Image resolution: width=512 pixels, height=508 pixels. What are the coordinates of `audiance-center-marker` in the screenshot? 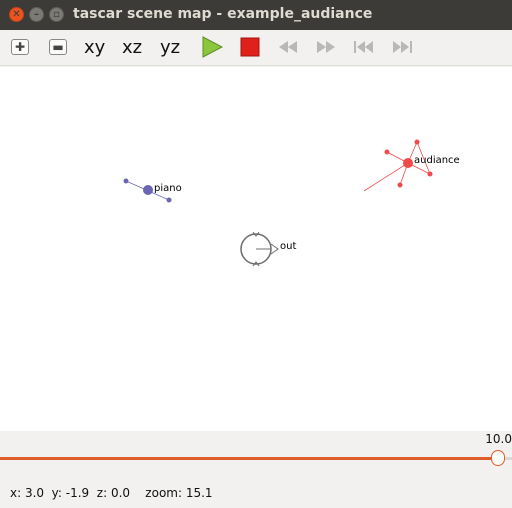 It's located at (408, 163).